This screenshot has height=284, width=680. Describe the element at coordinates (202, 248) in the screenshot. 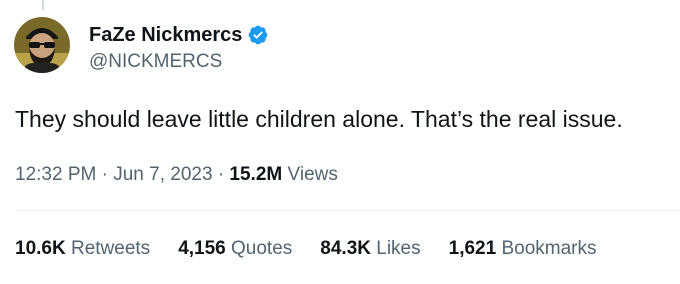

I see `stat-count: 4,156` at that location.